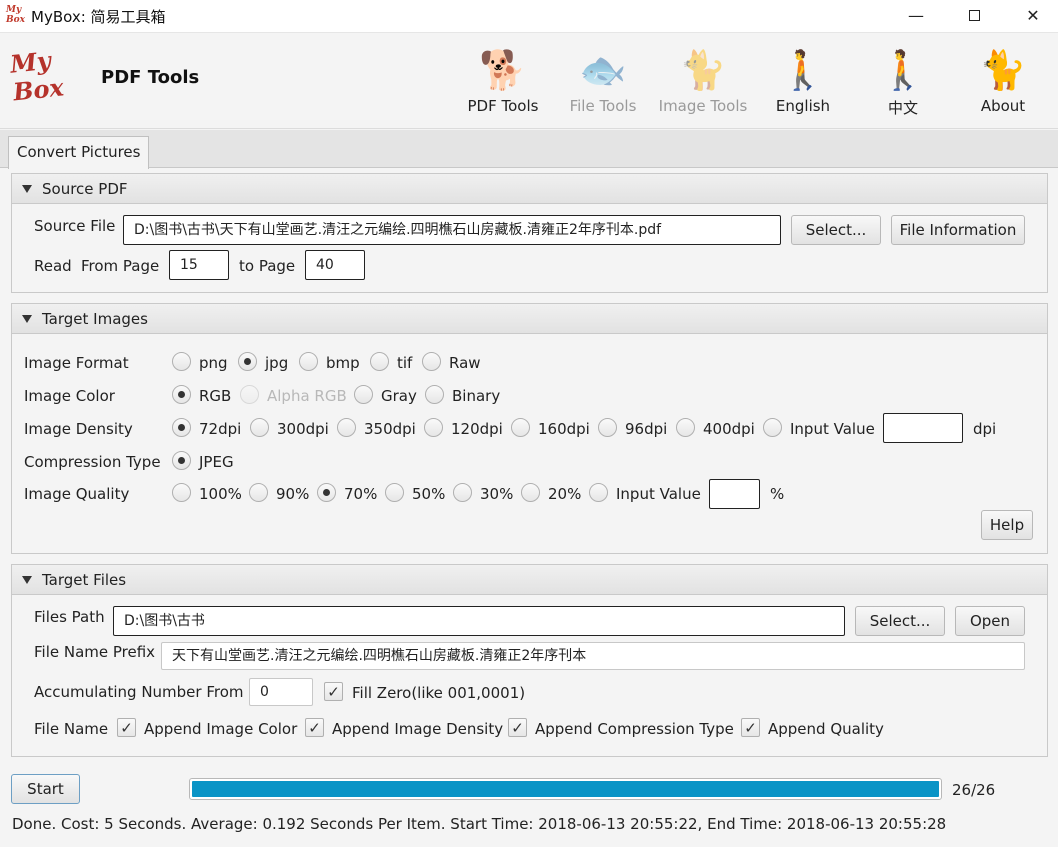 This screenshot has width=1058, height=847. I want to click on quality-90-radio, so click(258, 492).